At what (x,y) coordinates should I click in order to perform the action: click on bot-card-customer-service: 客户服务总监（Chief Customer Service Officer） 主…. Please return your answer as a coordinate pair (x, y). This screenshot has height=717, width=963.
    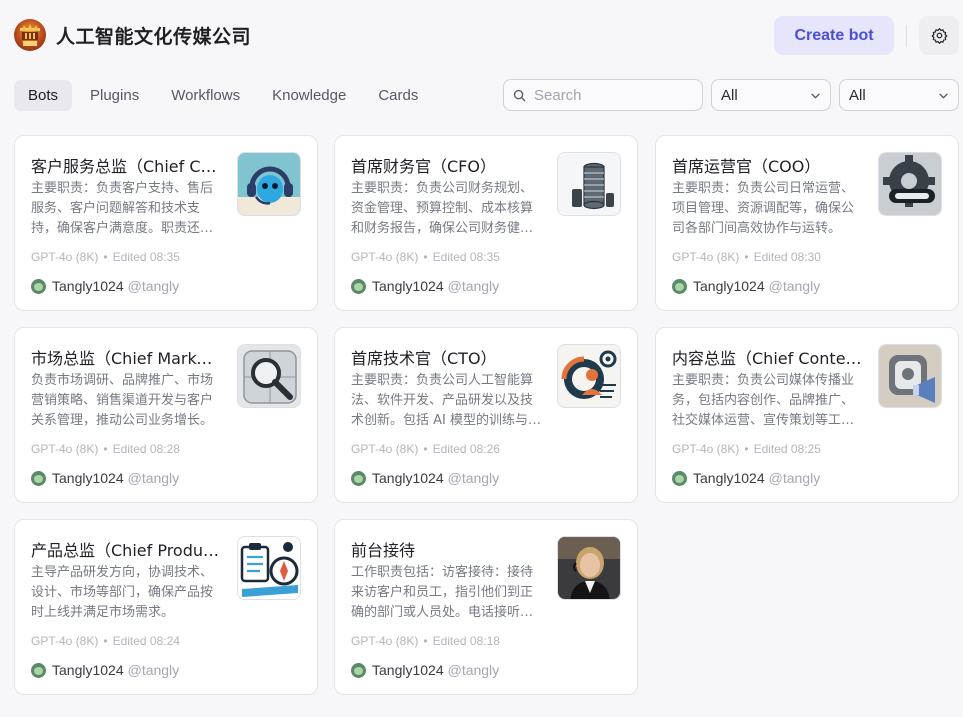
    Looking at the image, I should click on (166, 223).